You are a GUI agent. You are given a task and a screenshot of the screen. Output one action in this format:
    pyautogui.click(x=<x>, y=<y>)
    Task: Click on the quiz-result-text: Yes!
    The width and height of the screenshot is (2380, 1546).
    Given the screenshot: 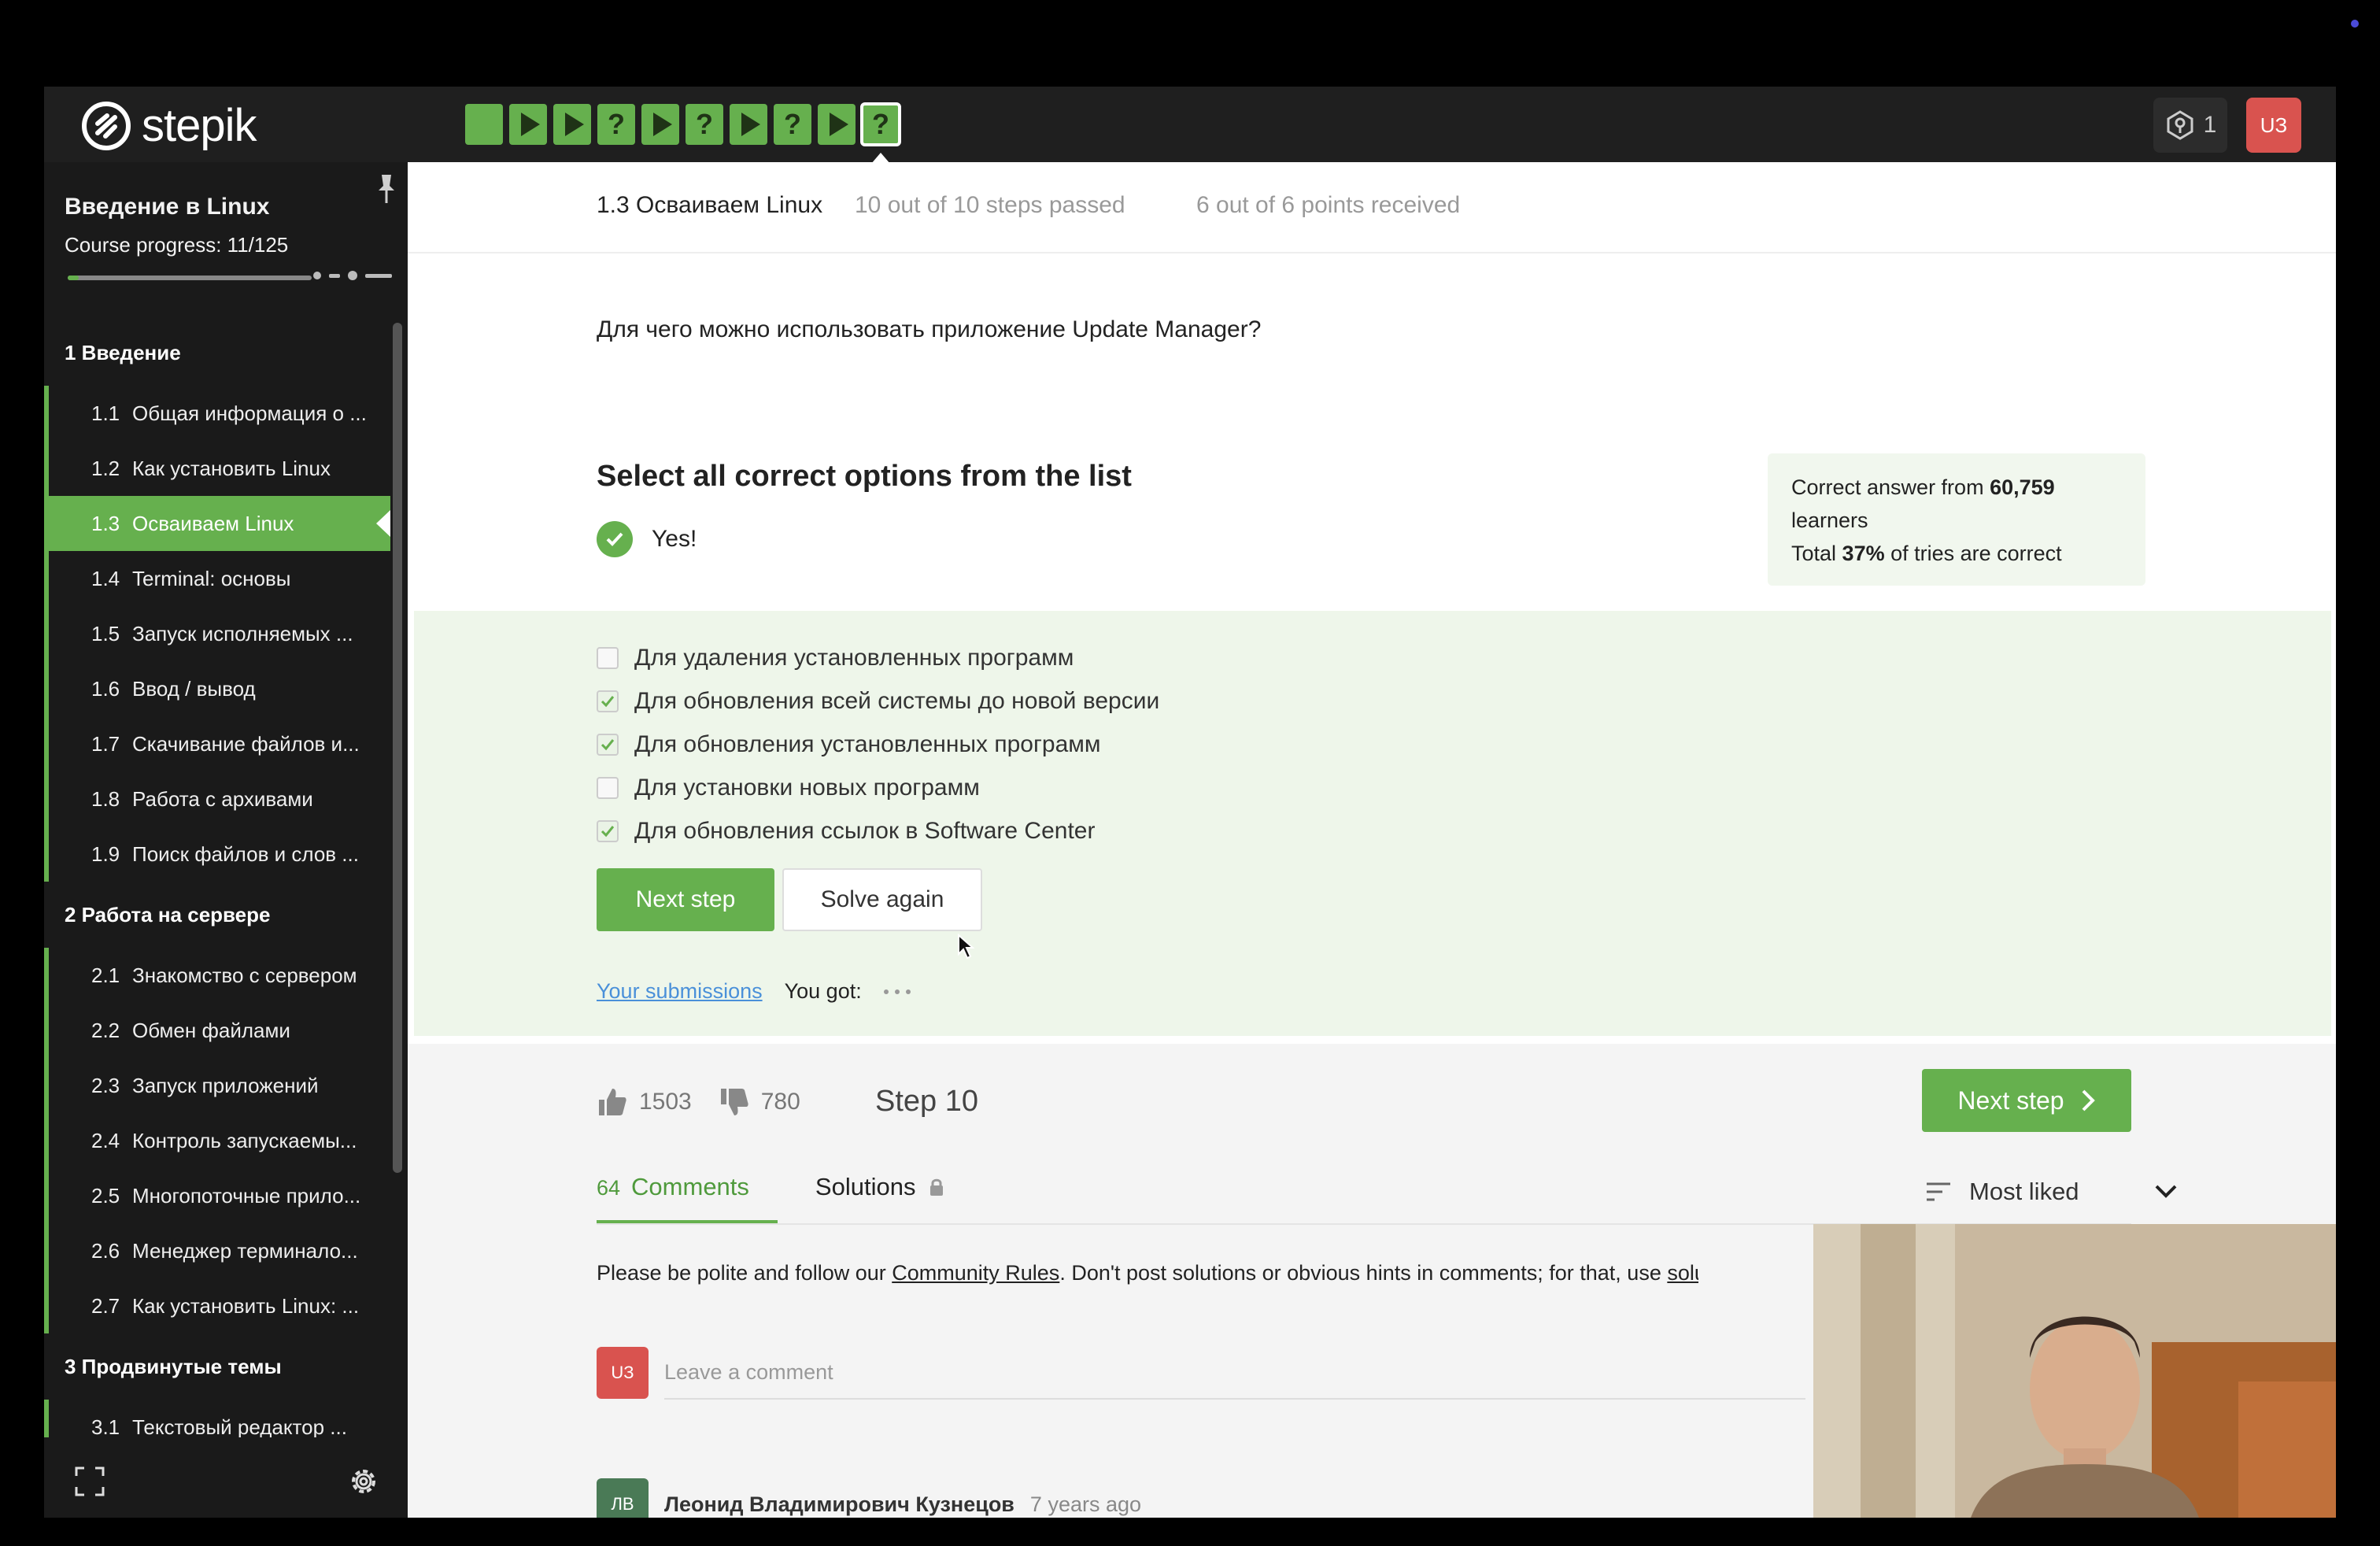 What is the action you would take?
    pyautogui.click(x=674, y=539)
    